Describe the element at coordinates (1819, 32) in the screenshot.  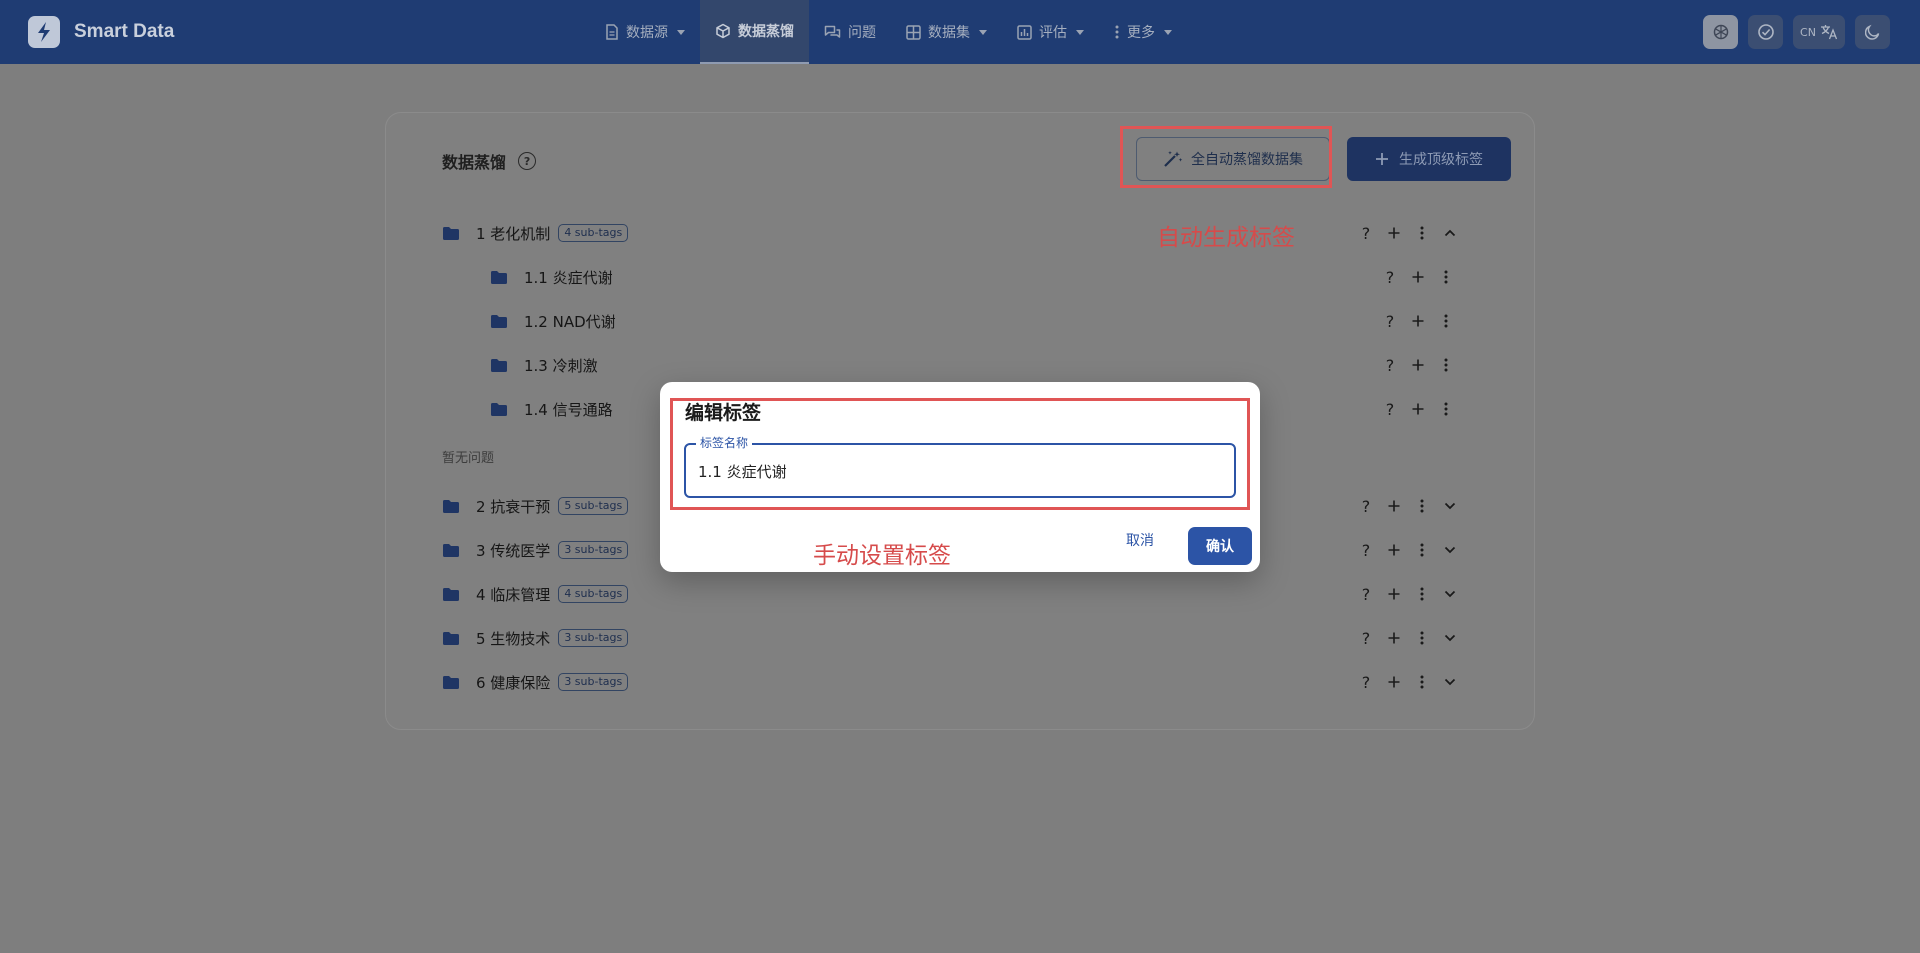
I see `language-button: CN` at that location.